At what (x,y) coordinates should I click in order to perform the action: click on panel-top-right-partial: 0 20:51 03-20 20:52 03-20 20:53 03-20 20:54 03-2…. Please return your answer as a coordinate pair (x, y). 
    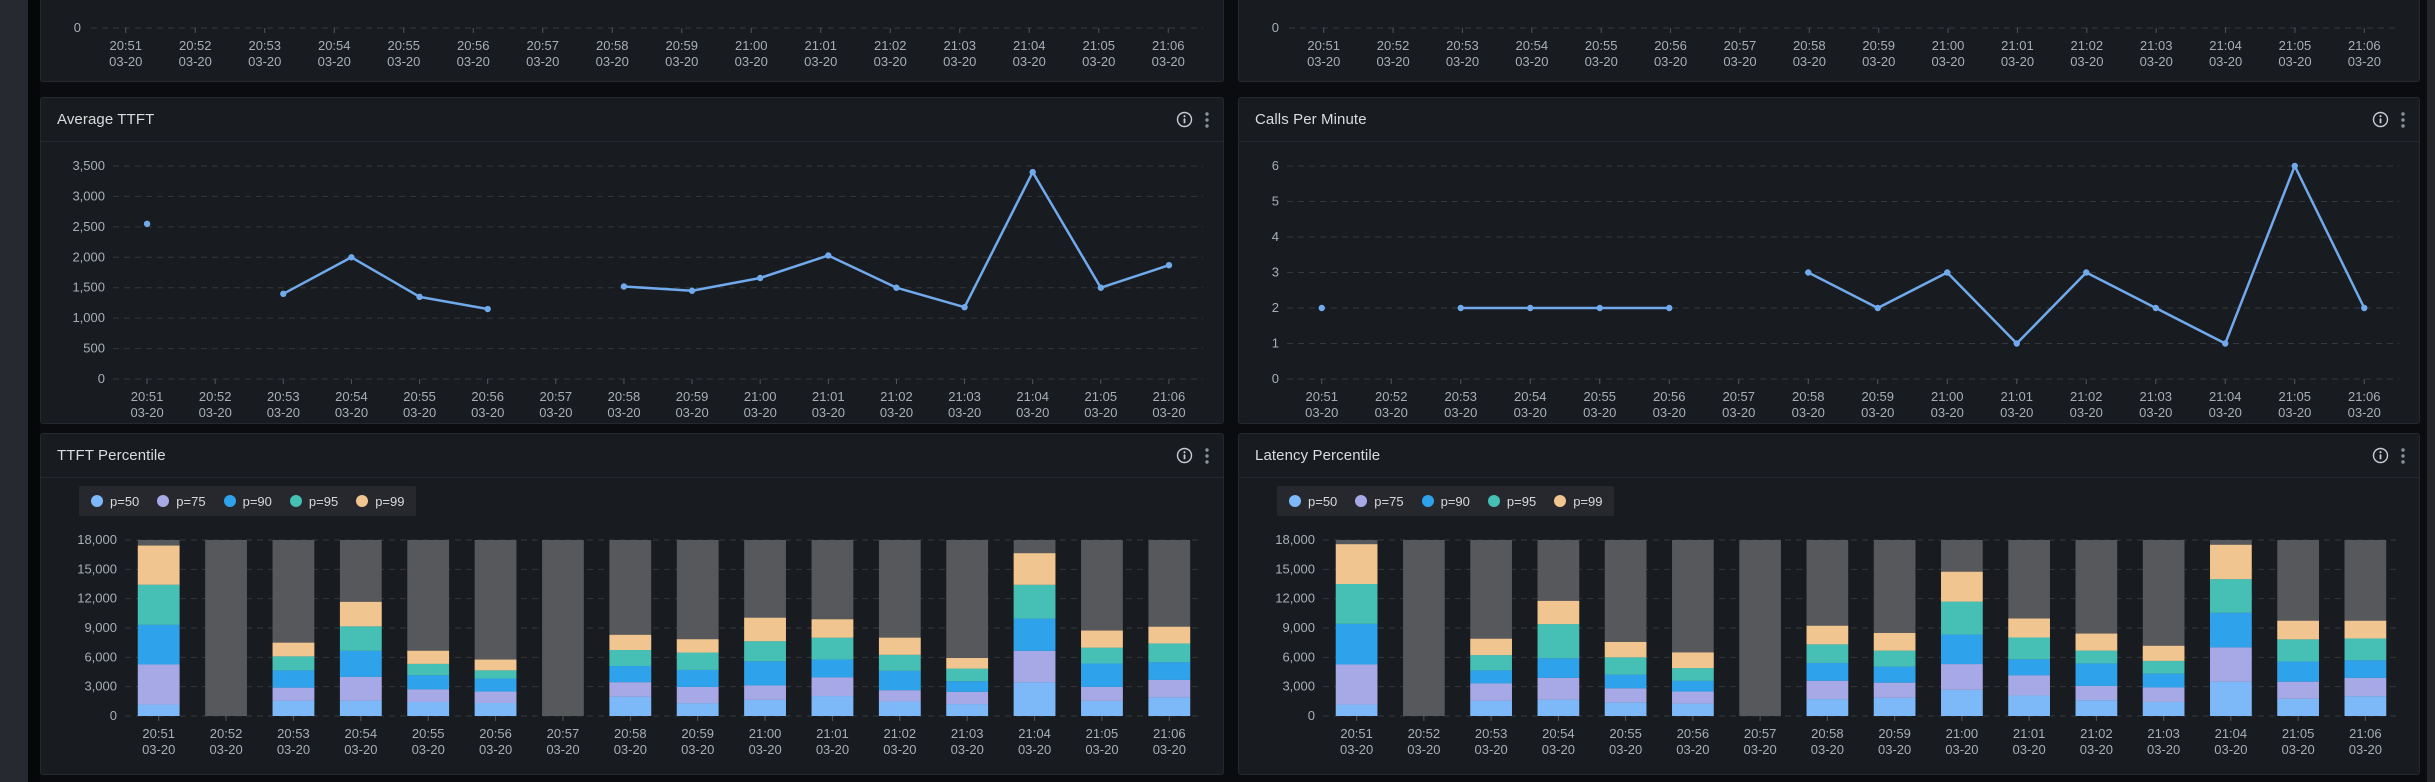
    Looking at the image, I should click on (1829, 41).